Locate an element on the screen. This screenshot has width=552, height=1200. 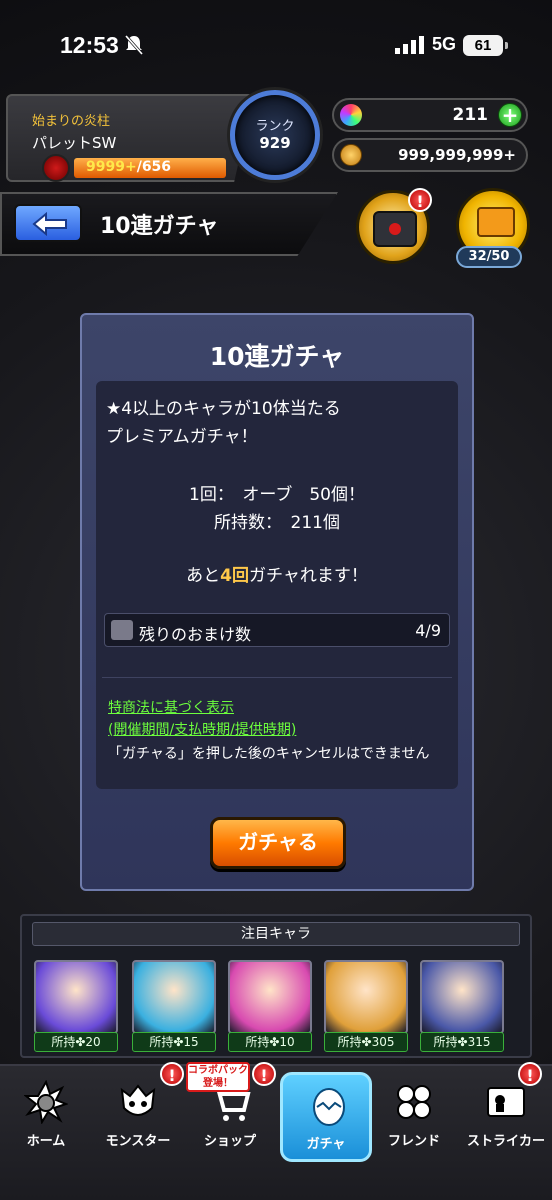
stamina-current: 9999+ is located at coordinates (111, 167).